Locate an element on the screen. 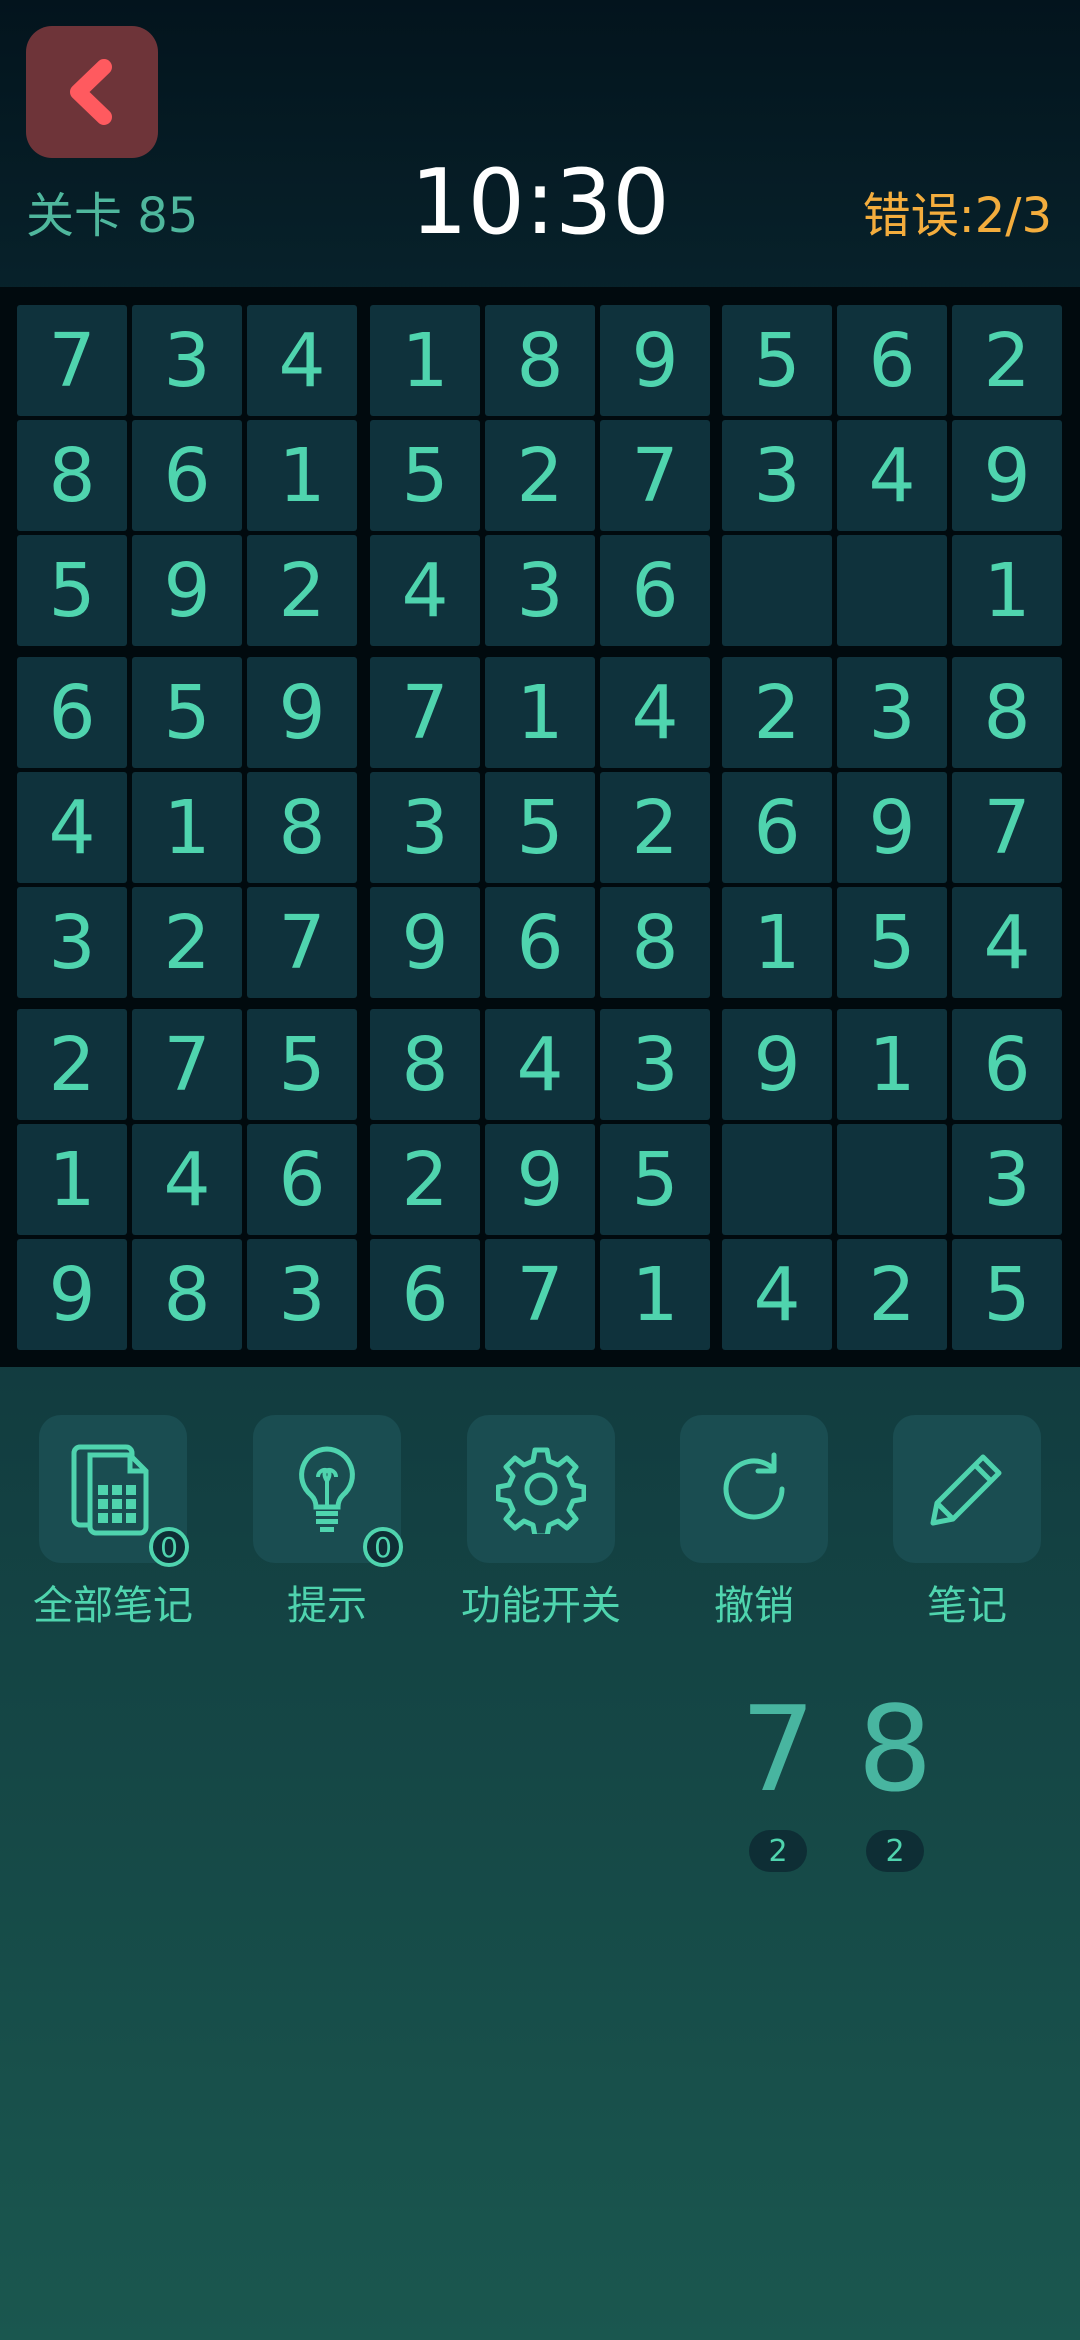 This screenshot has width=1080, height=2340. lightbulb-icon is located at coordinates (327, 1489).